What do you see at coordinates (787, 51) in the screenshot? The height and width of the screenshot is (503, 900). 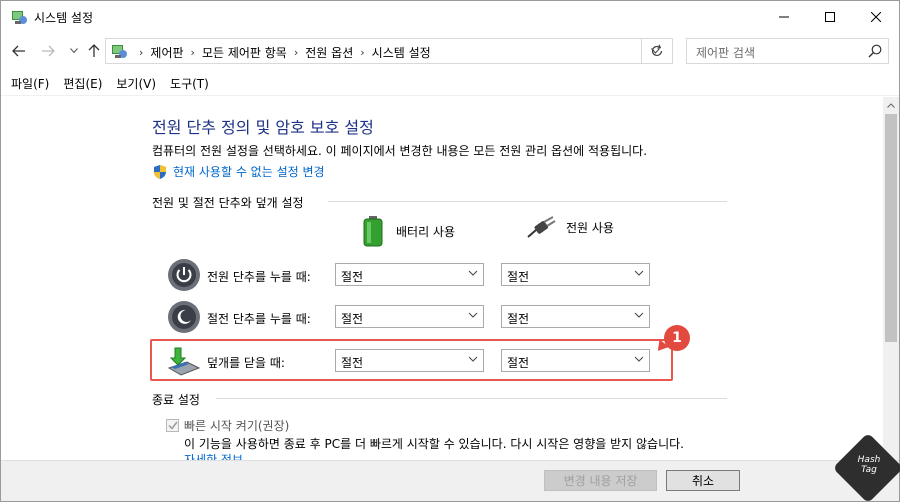 I see `search-input: 제어판 검색` at bounding box center [787, 51].